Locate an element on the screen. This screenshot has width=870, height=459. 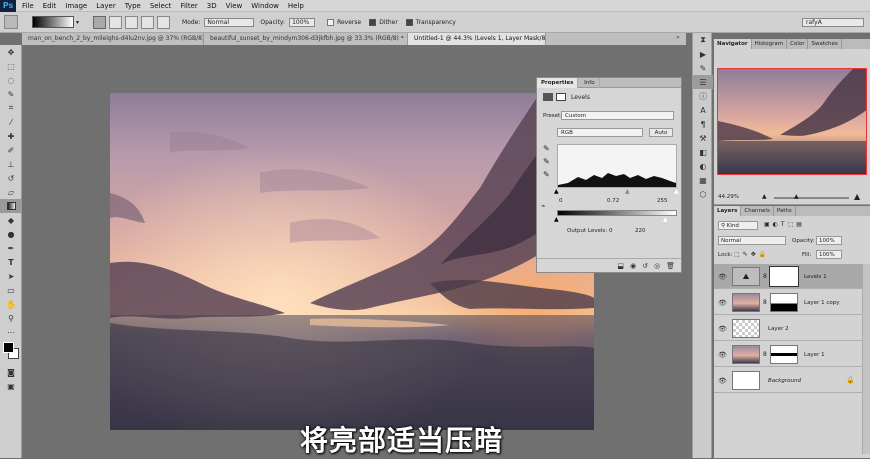
layer-name: Levels 1 is located at coordinates (815, 277).